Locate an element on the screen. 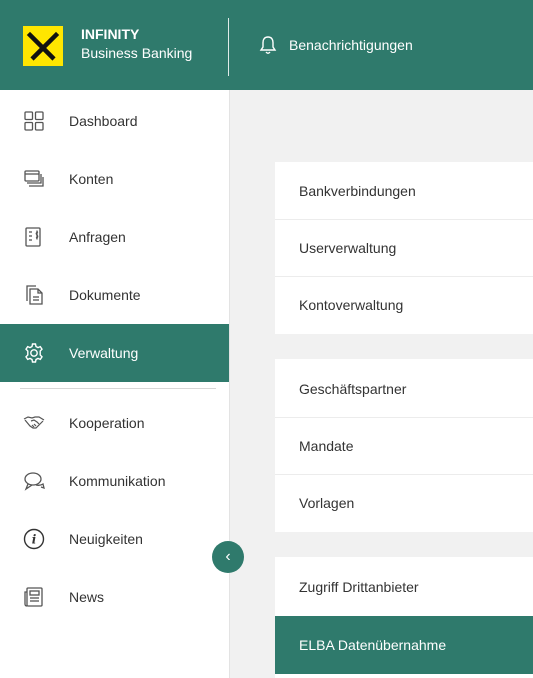 The height and width of the screenshot is (678, 533). menu-item-label: Bankverbindungen is located at coordinates (357, 191).